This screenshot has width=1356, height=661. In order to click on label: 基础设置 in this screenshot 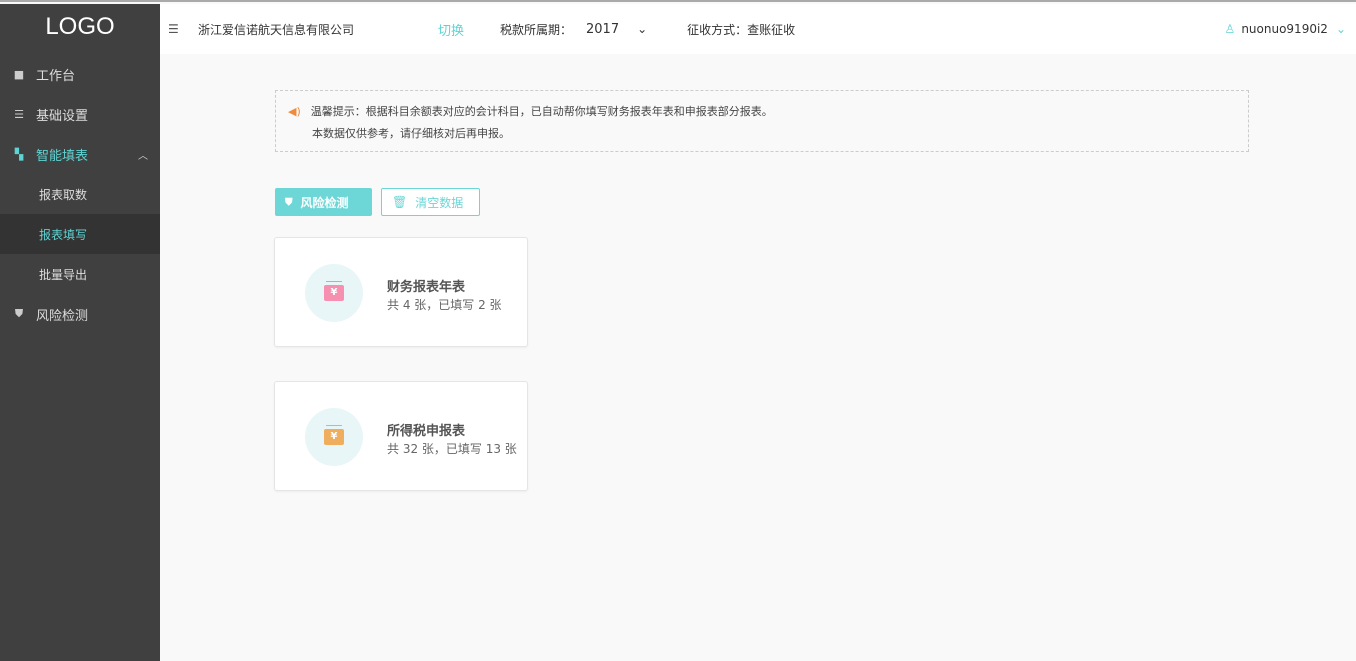, I will do `click(62, 116)`.